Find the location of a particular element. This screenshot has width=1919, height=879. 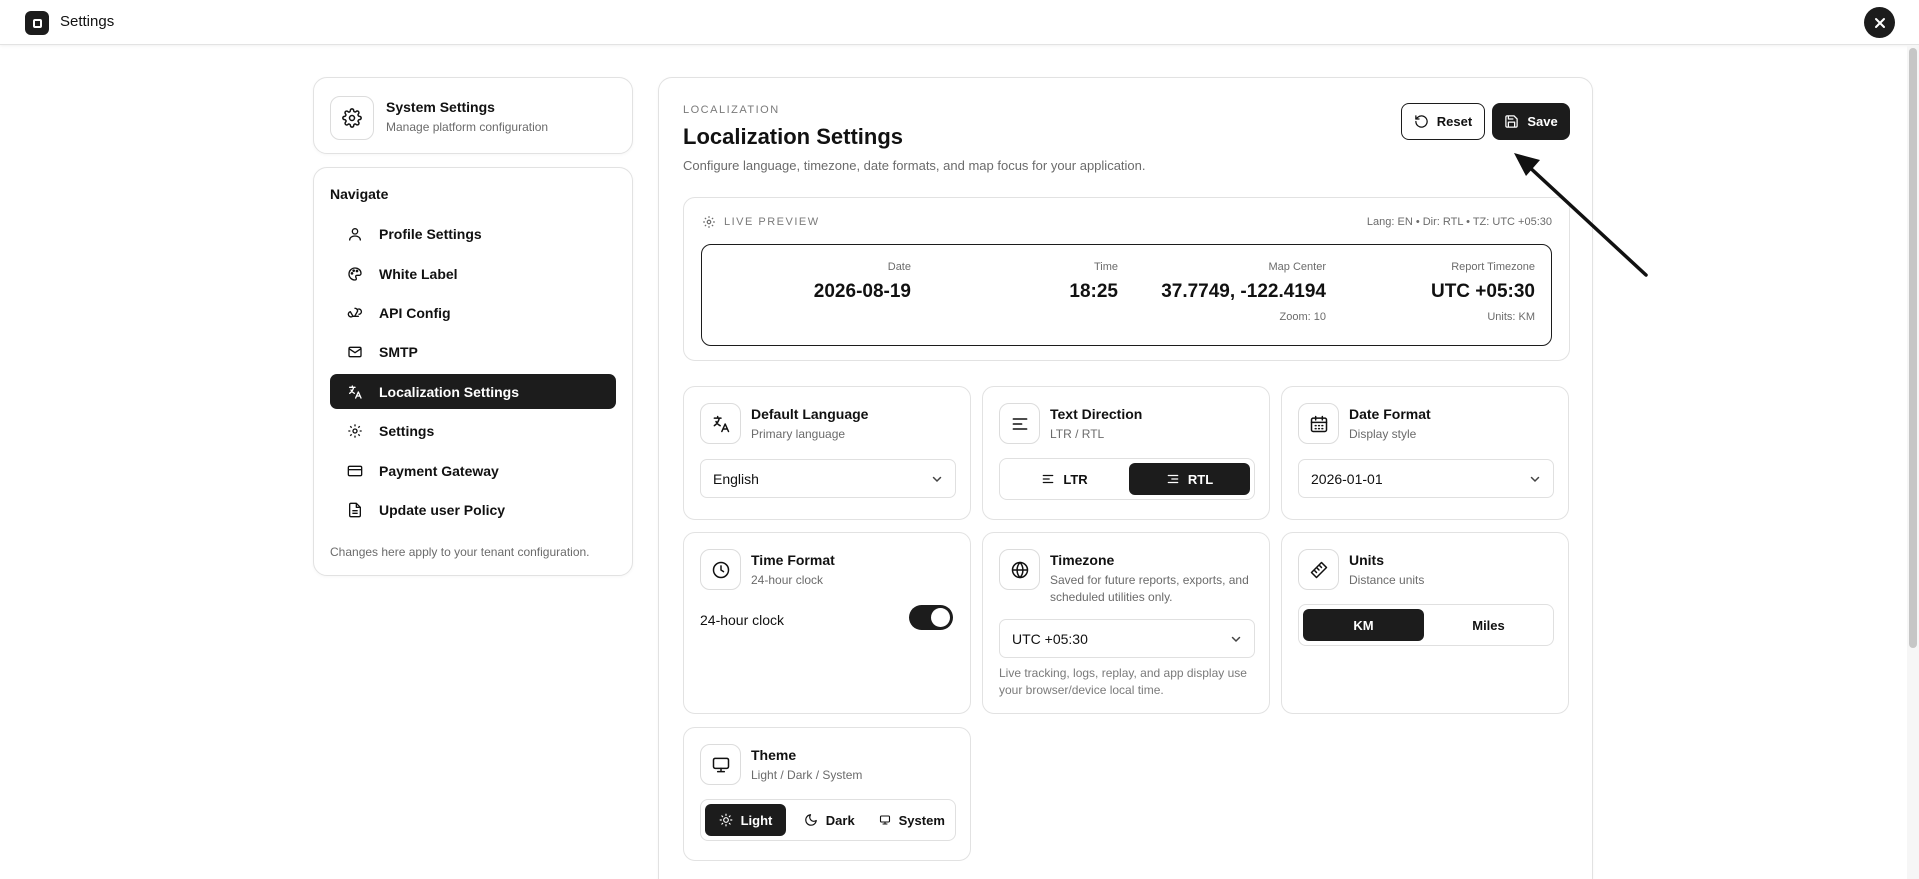

theme-option-system: System is located at coordinates (912, 820).